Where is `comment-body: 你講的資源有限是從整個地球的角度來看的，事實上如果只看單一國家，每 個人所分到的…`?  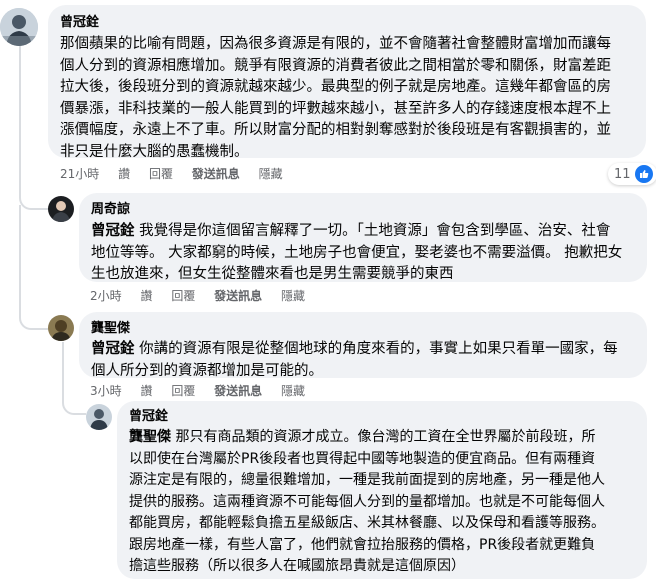
comment-body: 你講的資源有限是從整個地球的角度來看的，事實上如果只看單一國家，每 個人所分到的… is located at coordinates (354, 360).